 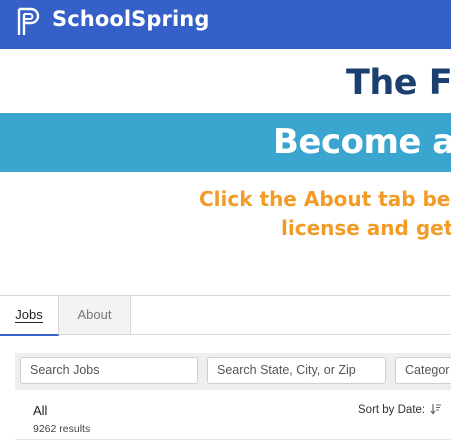 I want to click on banner-headline: The Fu, so click(x=398, y=83).